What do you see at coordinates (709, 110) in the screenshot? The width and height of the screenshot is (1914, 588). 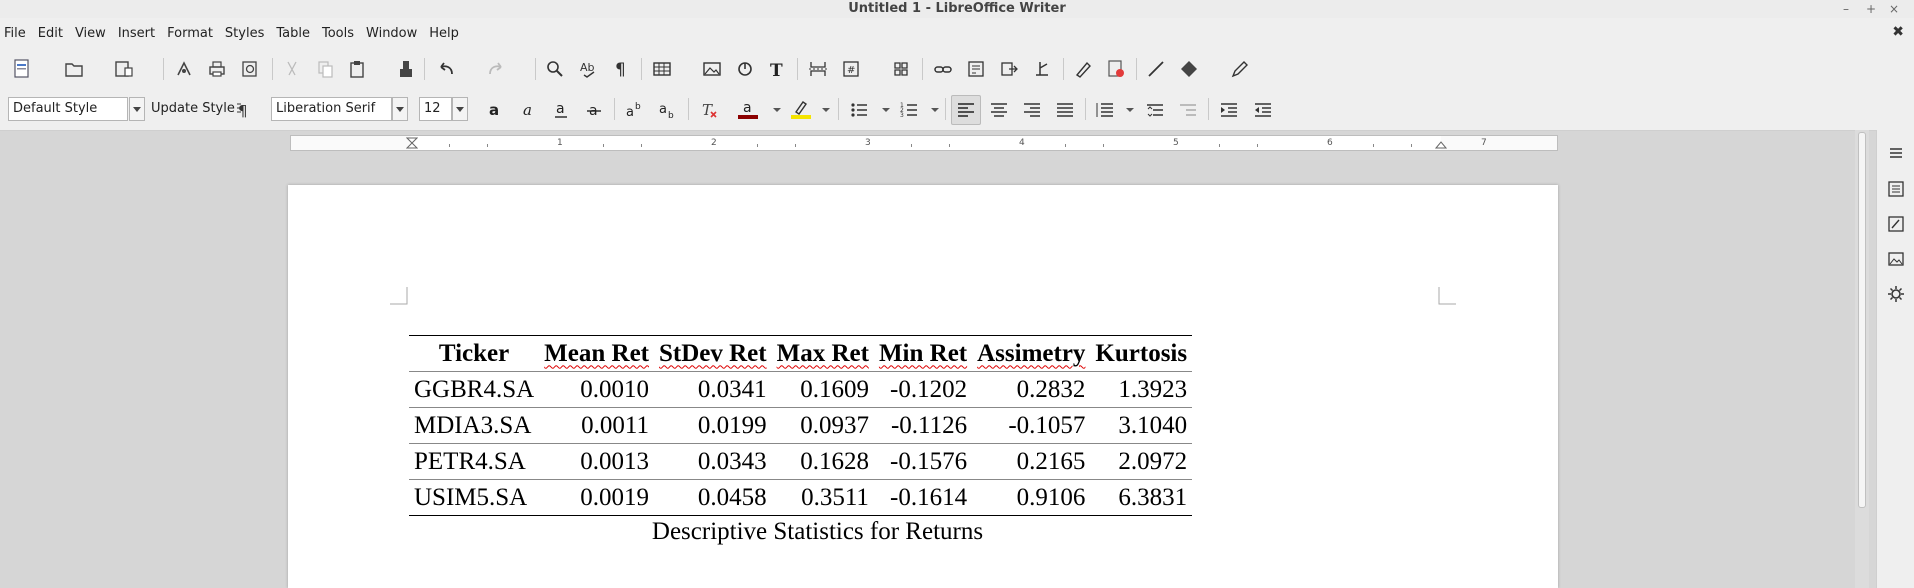 I see `clear-formatting-icon: T` at bounding box center [709, 110].